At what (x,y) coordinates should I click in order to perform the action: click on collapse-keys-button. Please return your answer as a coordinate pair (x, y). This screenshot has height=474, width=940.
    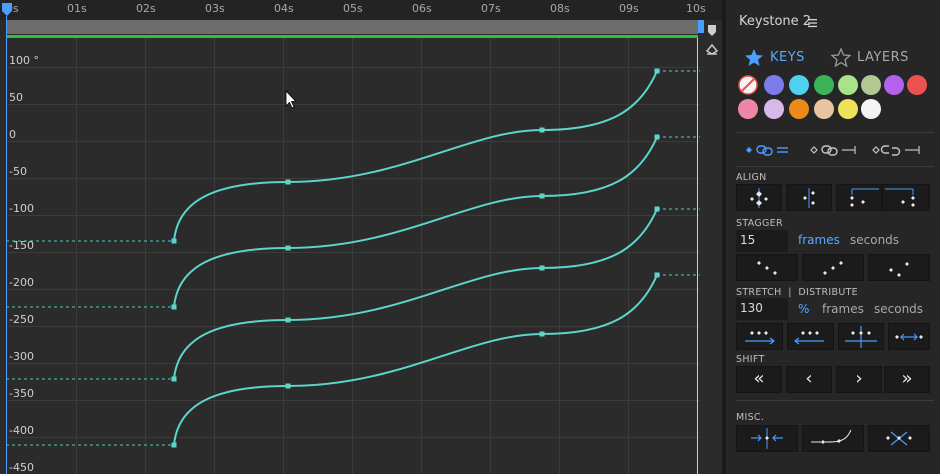
    Looking at the image, I should click on (767, 438).